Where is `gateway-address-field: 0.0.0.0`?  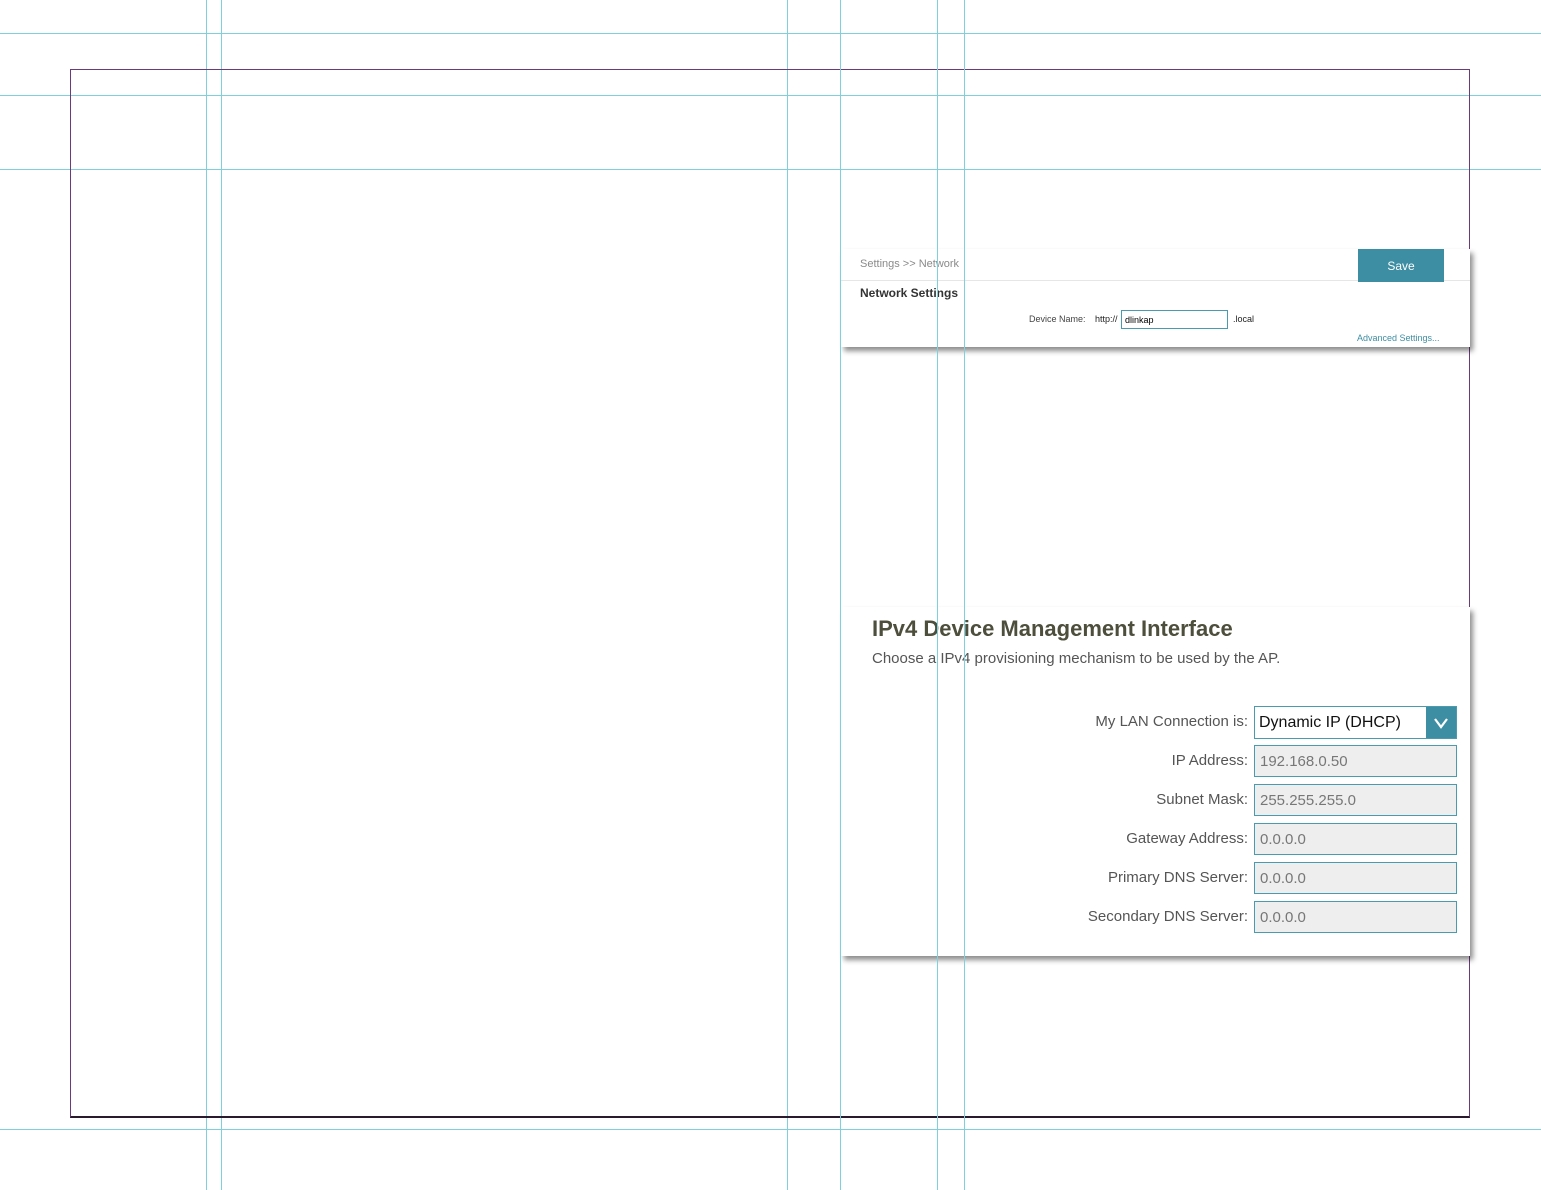
gateway-address-field: 0.0.0.0 is located at coordinates (1355, 839).